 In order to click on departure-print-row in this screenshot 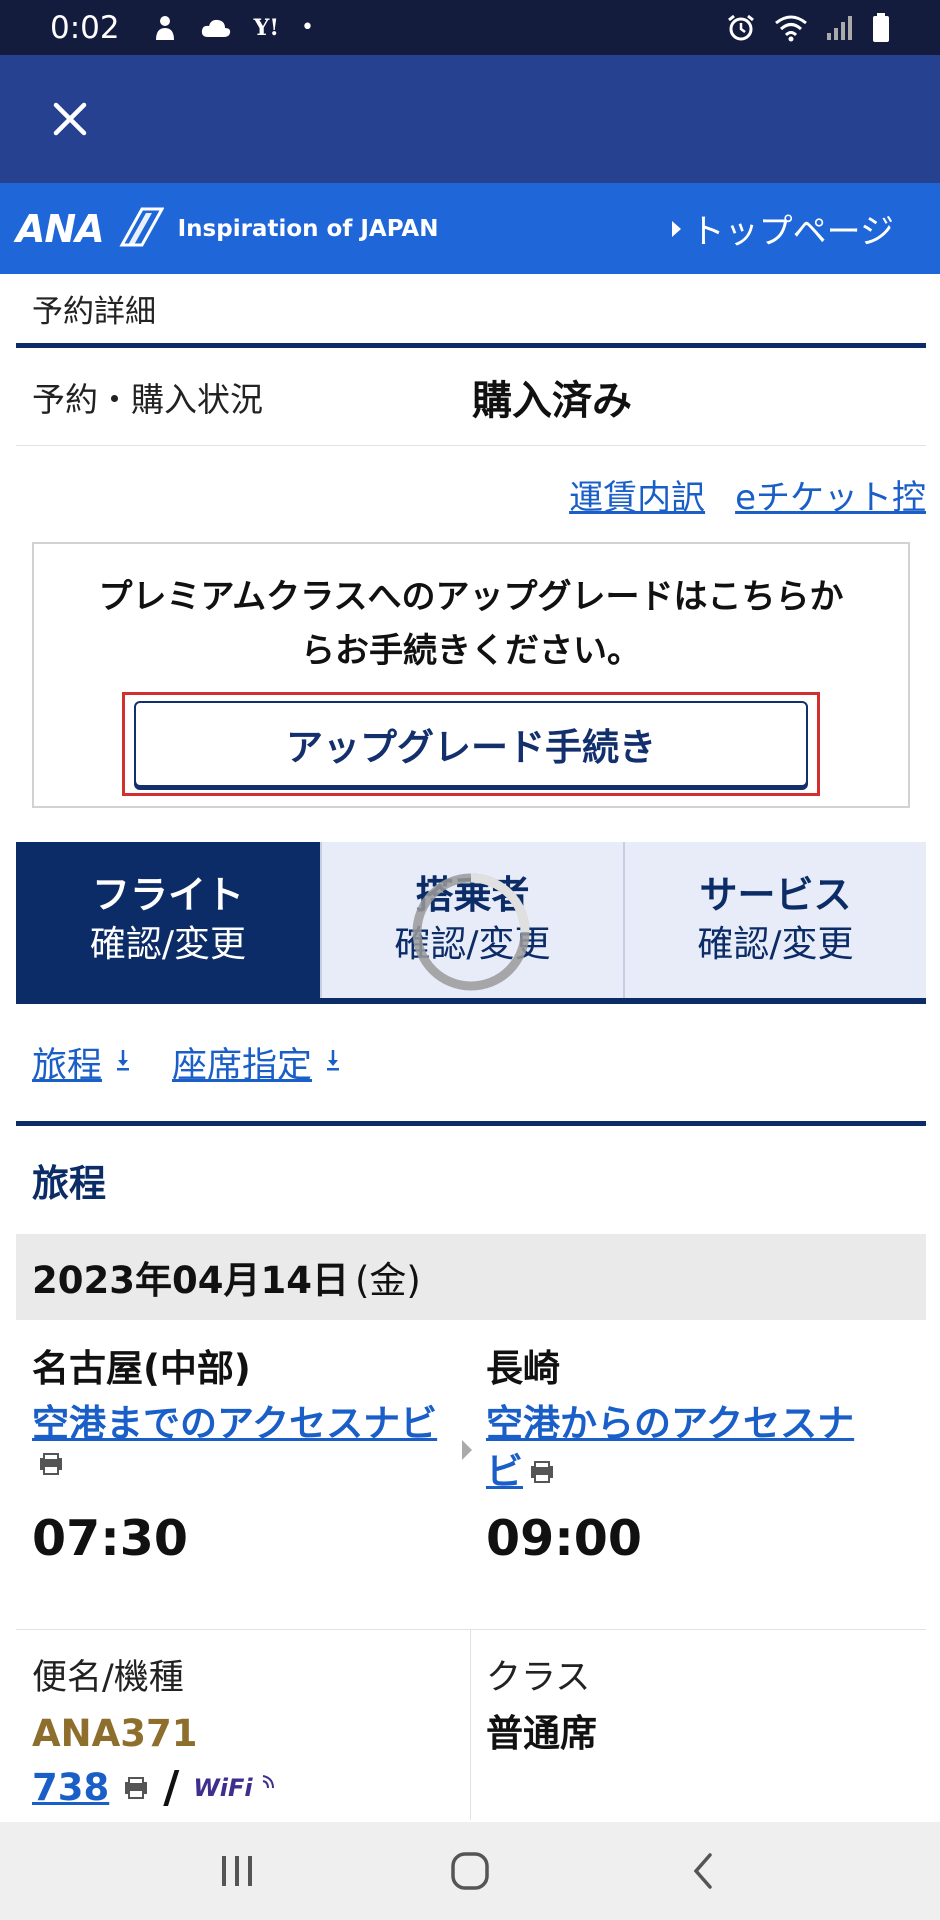, I will do `click(251, 1472)`.